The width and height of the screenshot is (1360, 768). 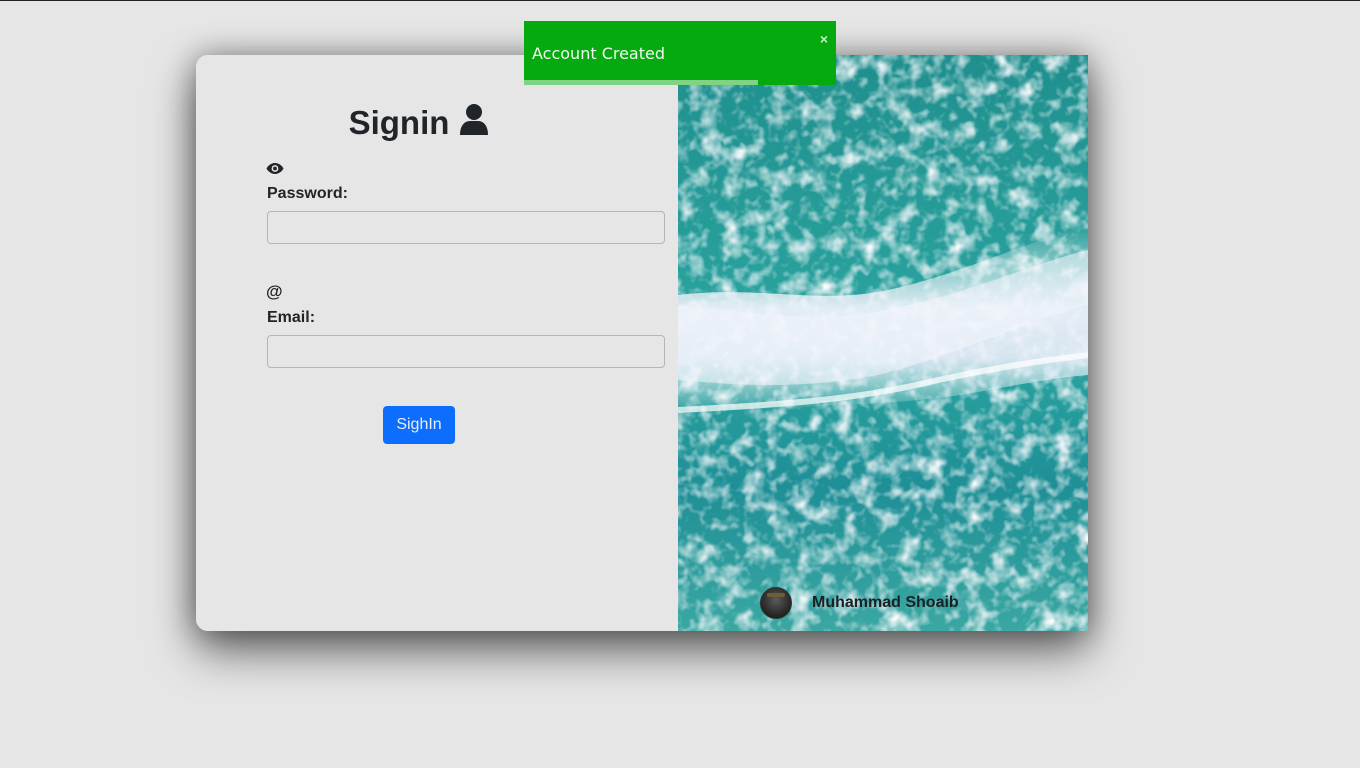 What do you see at coordinates (307, 193) in the screenshot?
I see `password-label: Password:` at bounding box center [307, 193].